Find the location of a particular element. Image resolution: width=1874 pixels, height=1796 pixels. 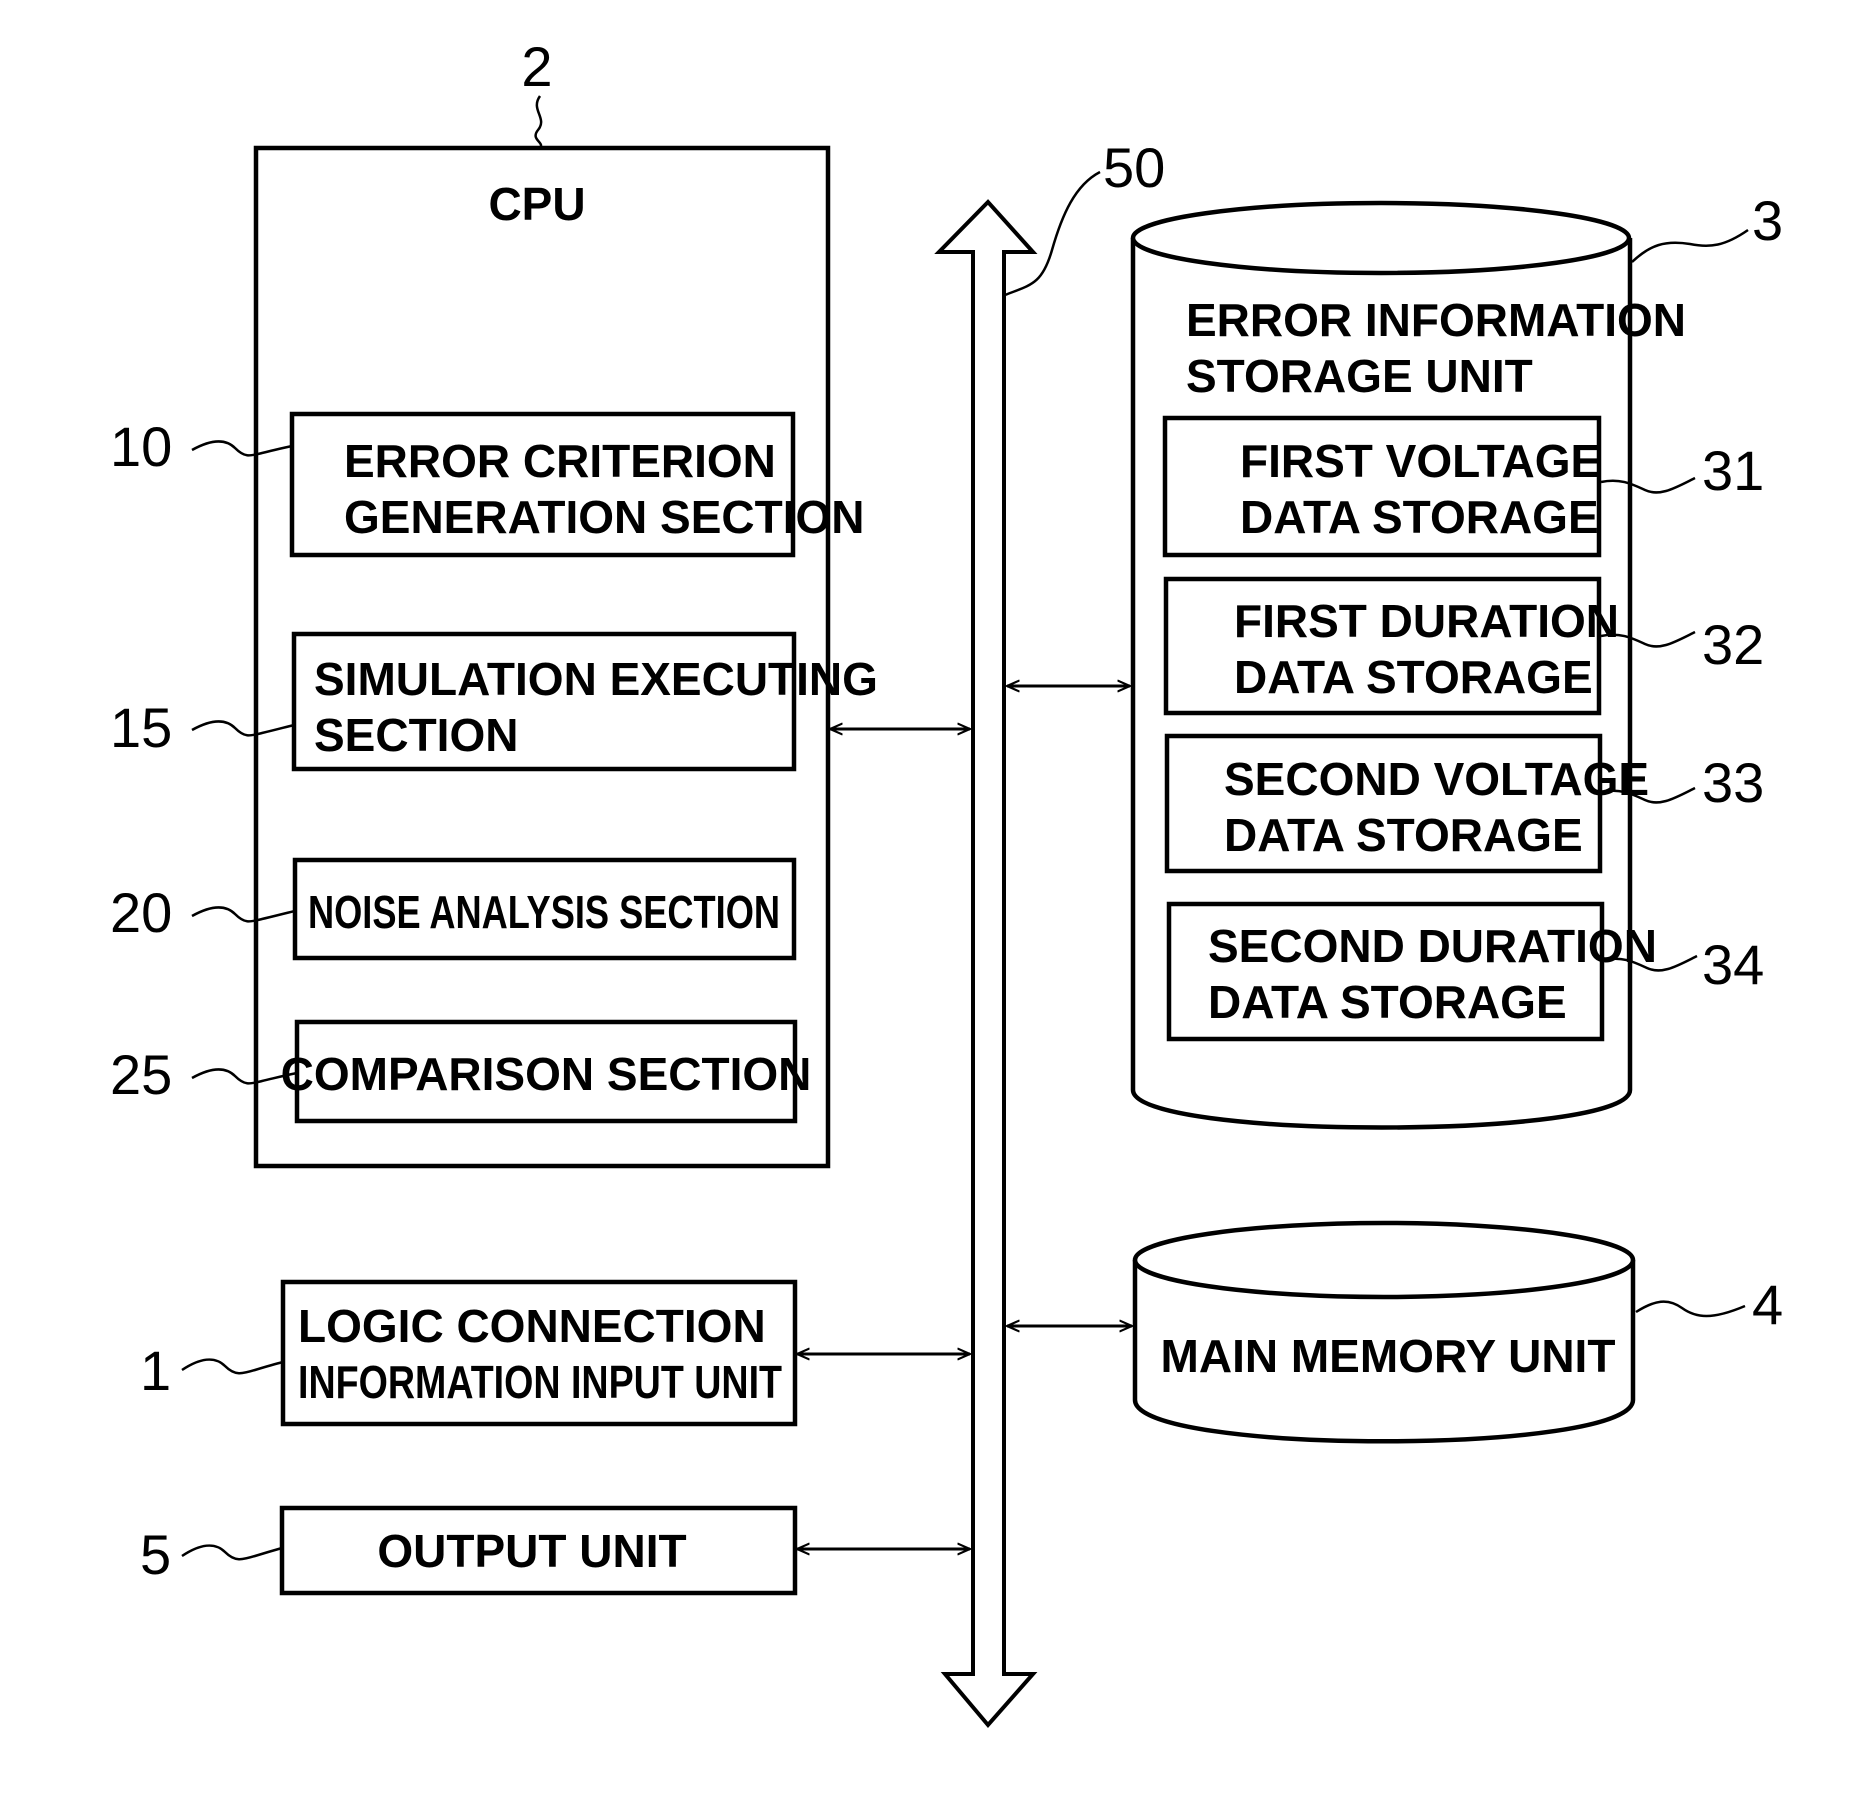

noise-analysis-section: NOISE ANALYSIS SECTION 20 is located at coordinates (453, 909).